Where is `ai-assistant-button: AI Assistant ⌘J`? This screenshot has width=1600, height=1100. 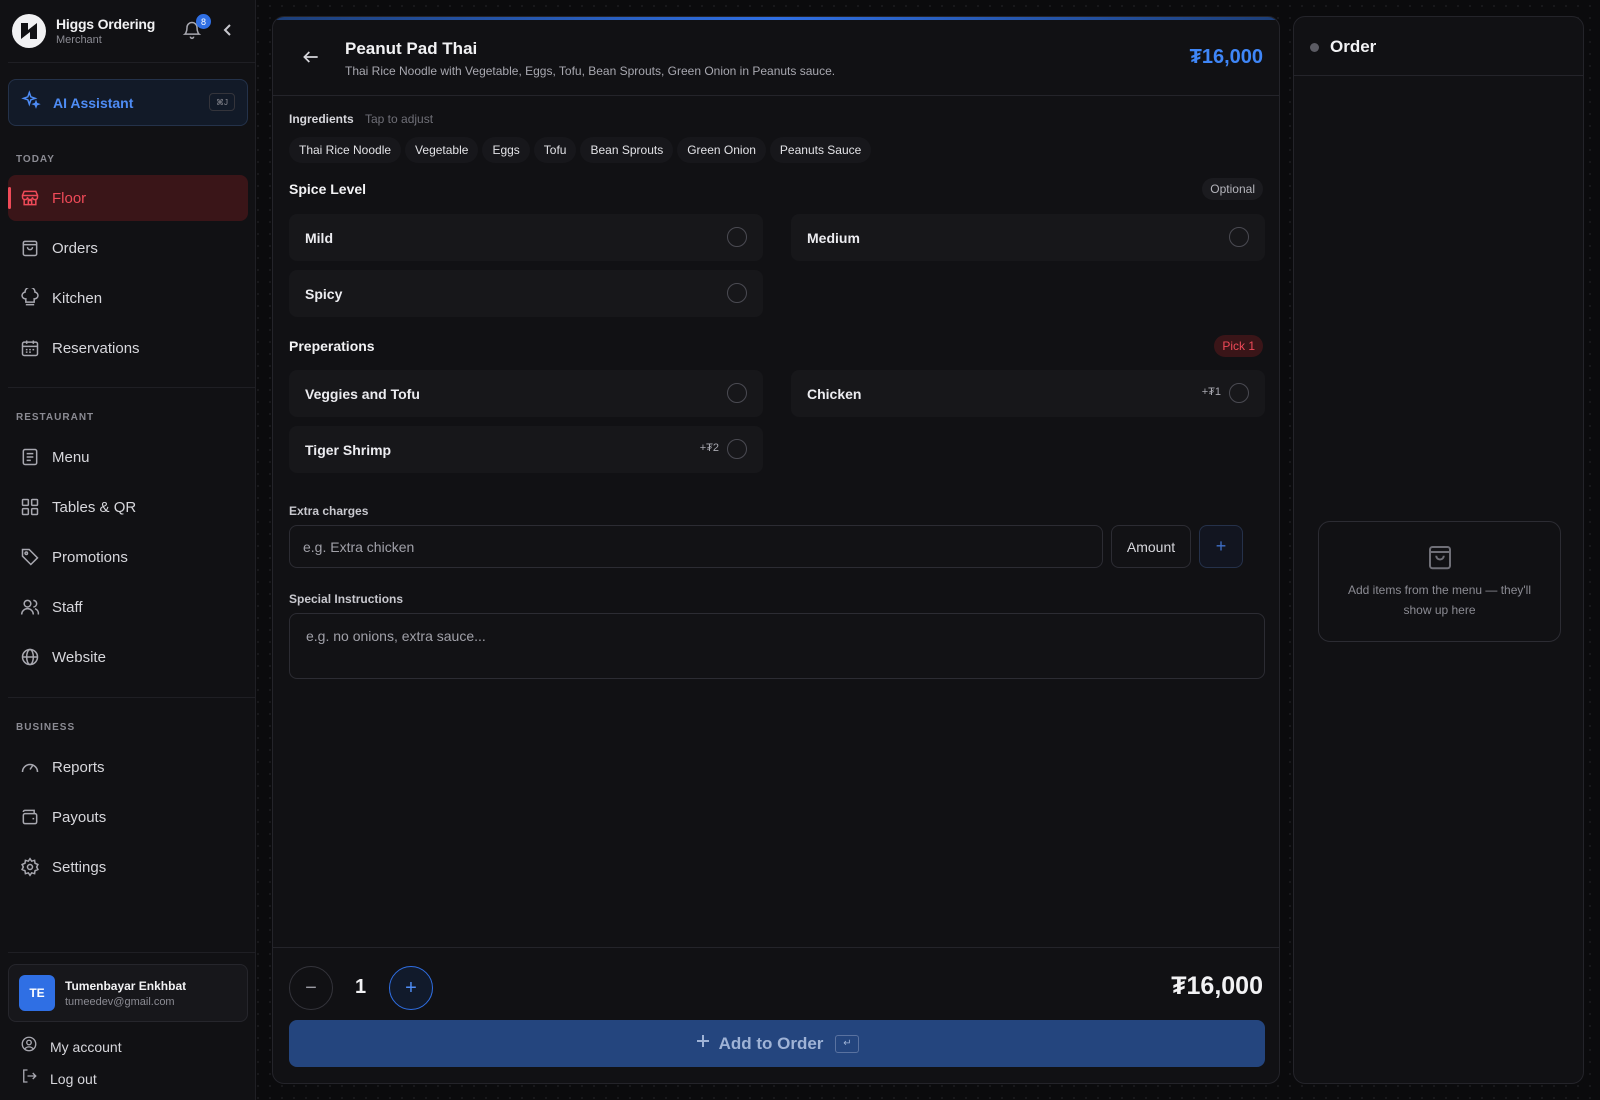 ai-assistant-button: AI Assistant ⌘J is located at coordinates (128, 102).